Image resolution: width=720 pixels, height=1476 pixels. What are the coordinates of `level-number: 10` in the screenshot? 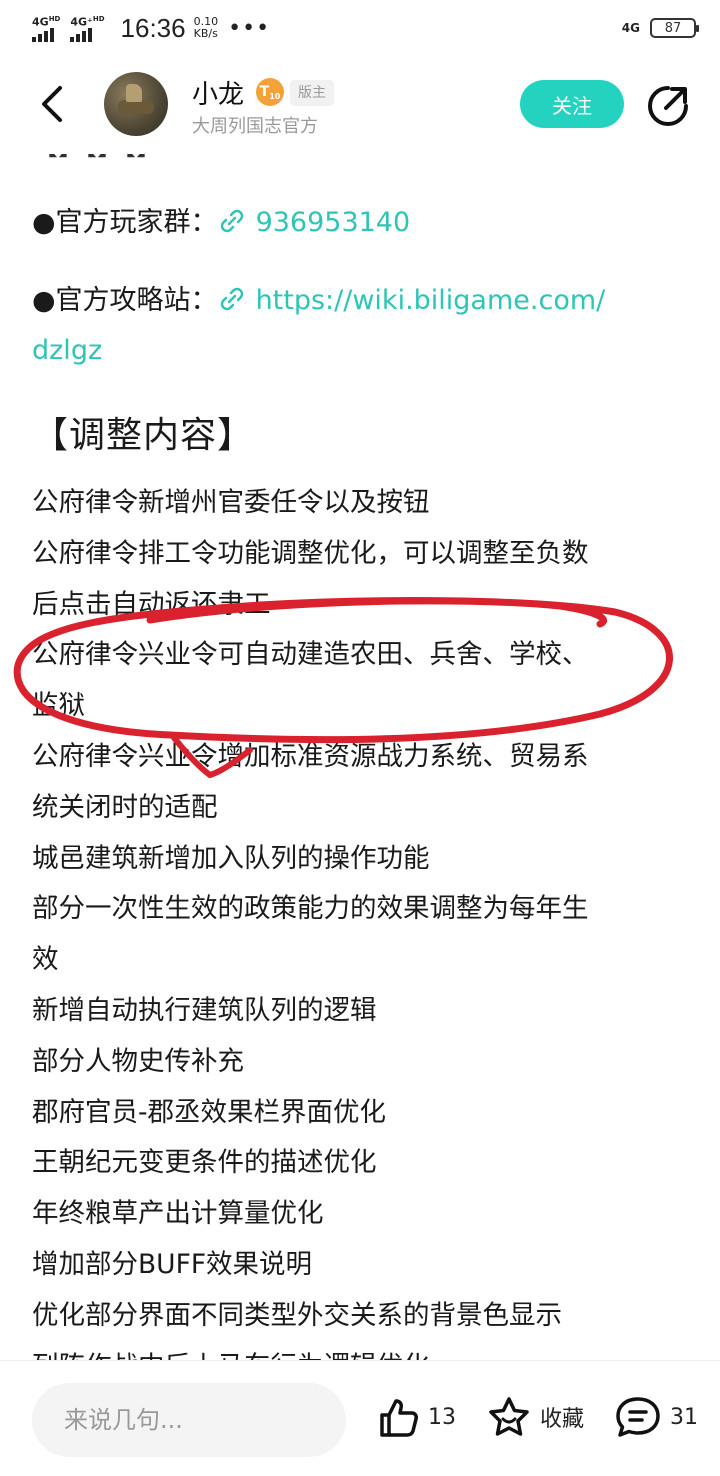 It's located at (275, 96).